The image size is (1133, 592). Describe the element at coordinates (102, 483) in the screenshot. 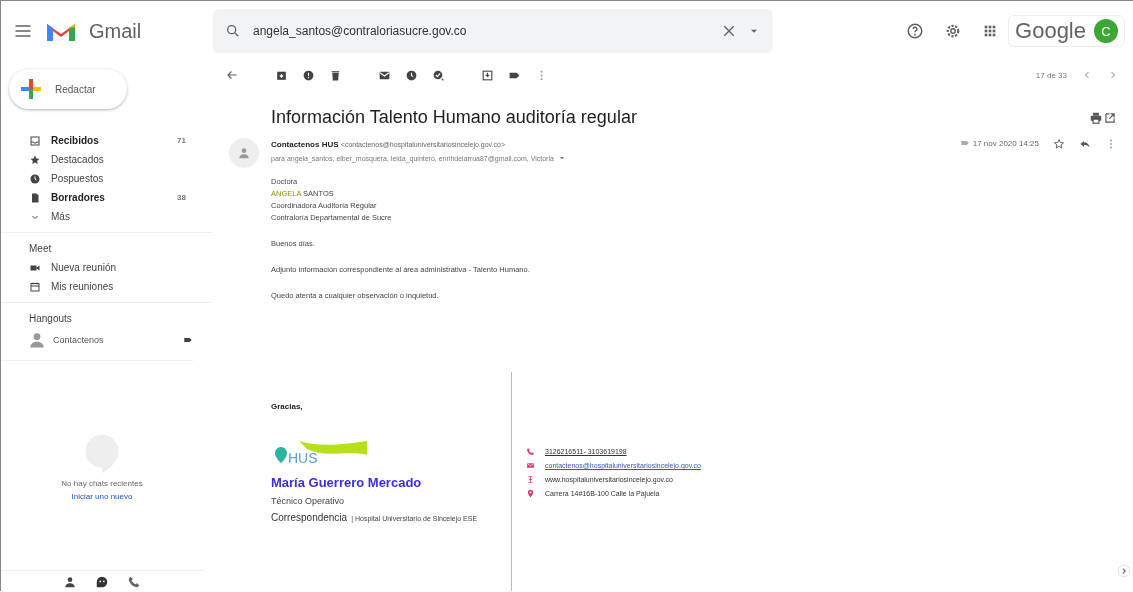

I see `empty-chats-text: No hay chats recientes` at that location.